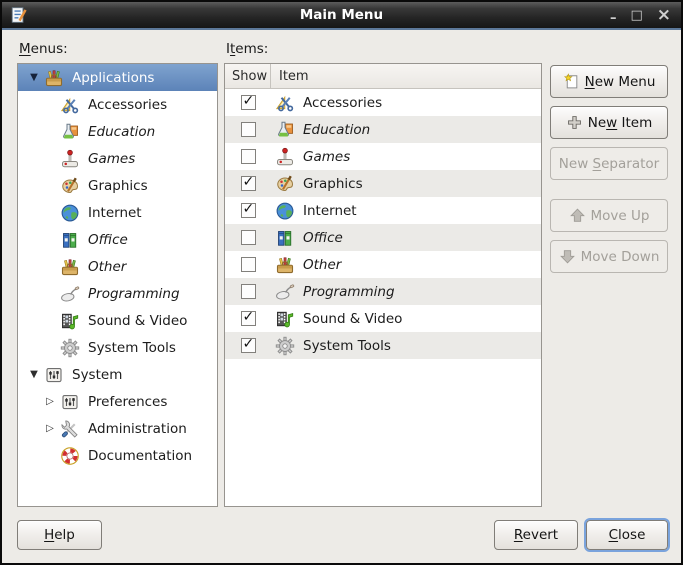 This screenshot has width=683, height=565. Describe the element at coordinates (383, 129) in the screenshot. I see `table-row: Education` at that location.